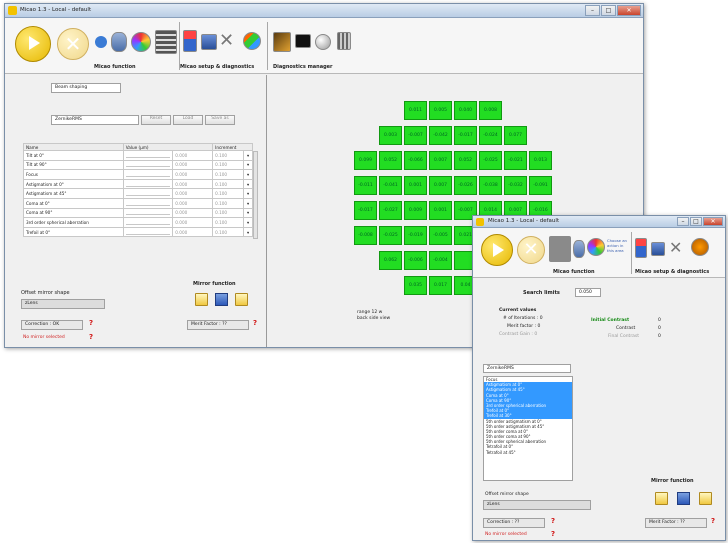 This screenshot has width=728, height=543. Describe the element at coordinates (282, 42) in the screenshot. I see `camera-icon` at that location.